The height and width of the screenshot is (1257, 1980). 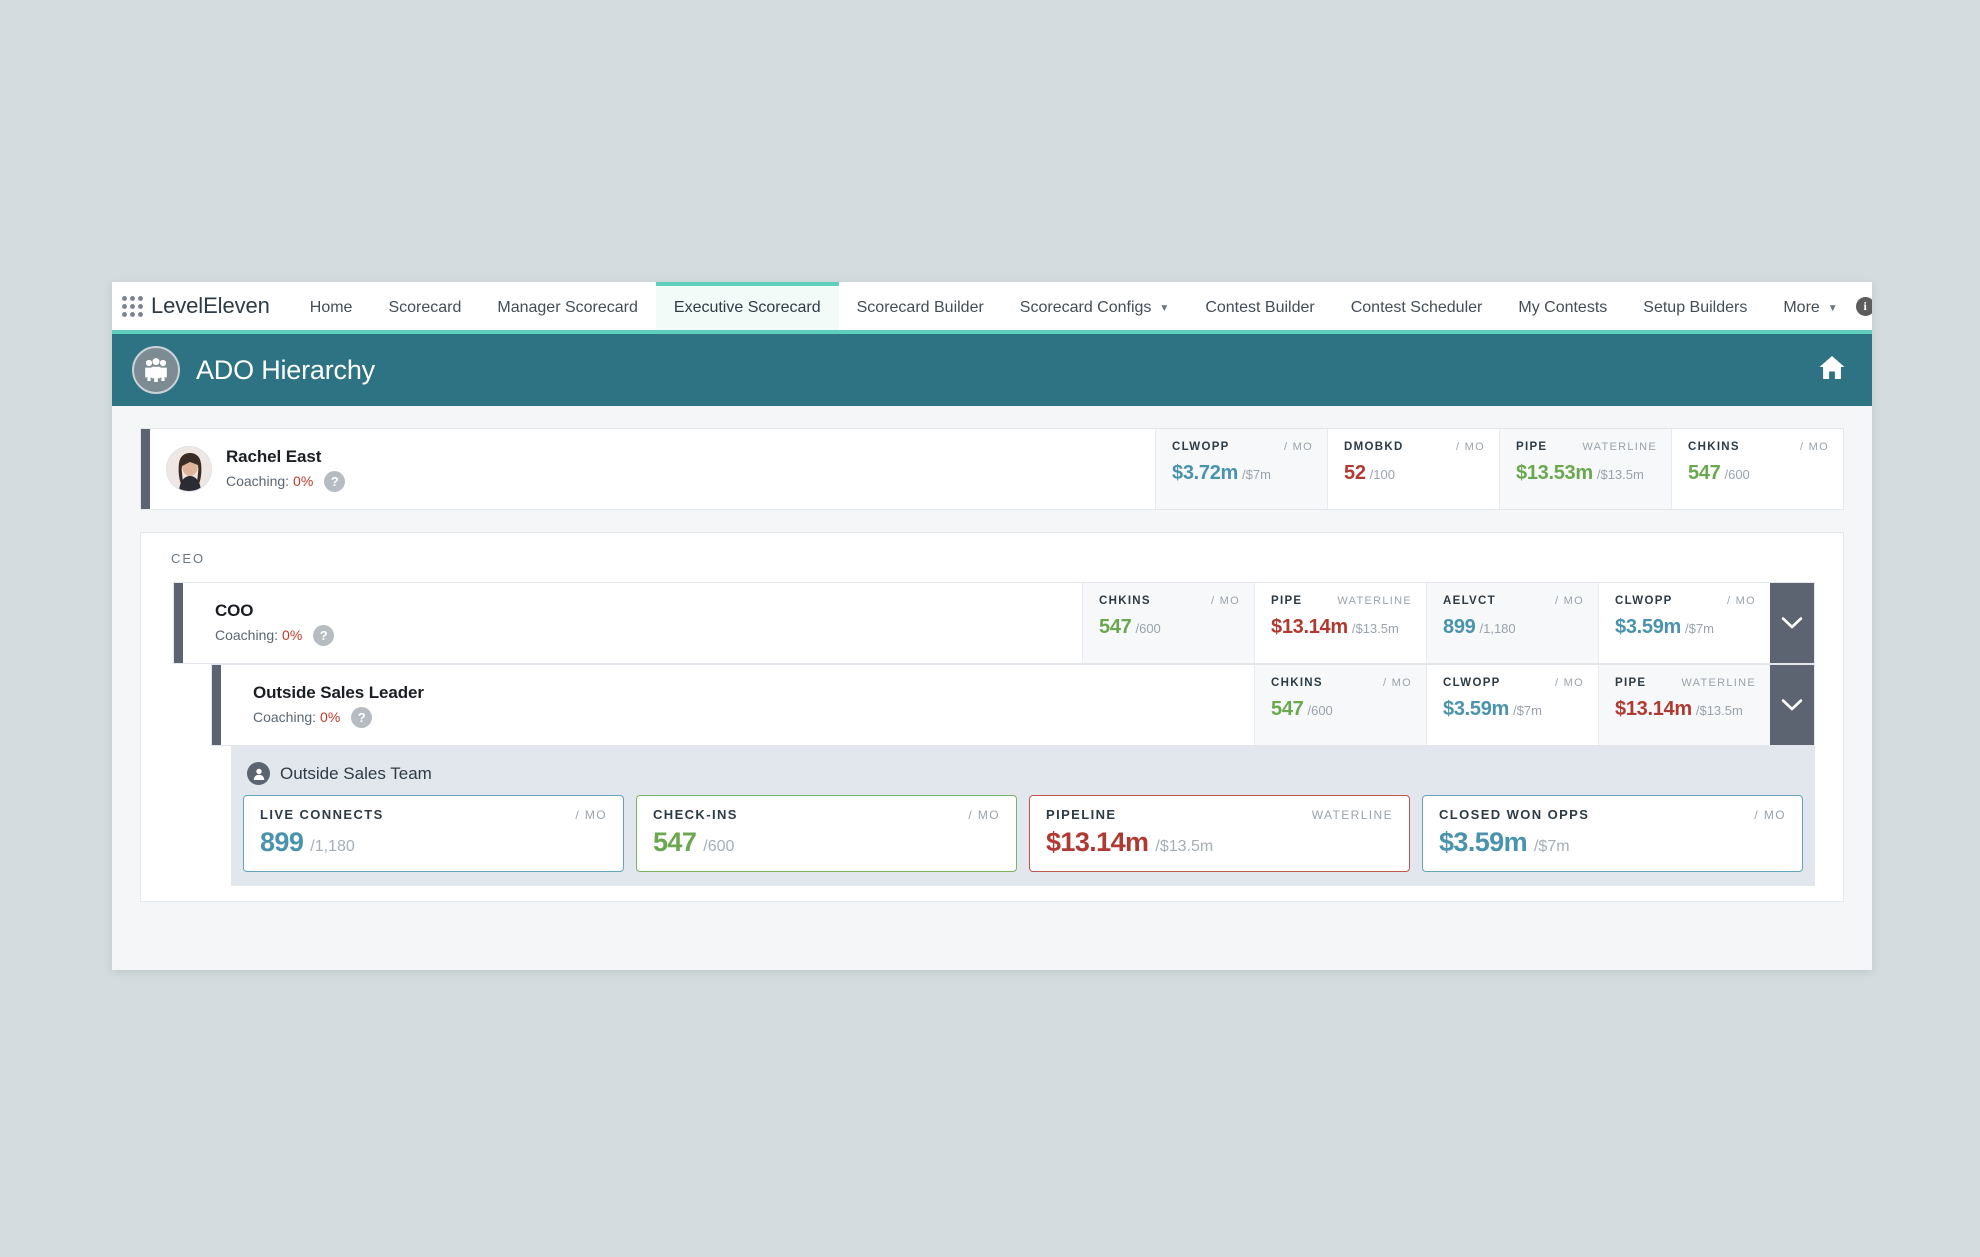 What do you see at coordinates (1695, 306) in the screenshot?
I see `nav-item-setup-builders: Setup Builders` at bounding box center [1695, 306].